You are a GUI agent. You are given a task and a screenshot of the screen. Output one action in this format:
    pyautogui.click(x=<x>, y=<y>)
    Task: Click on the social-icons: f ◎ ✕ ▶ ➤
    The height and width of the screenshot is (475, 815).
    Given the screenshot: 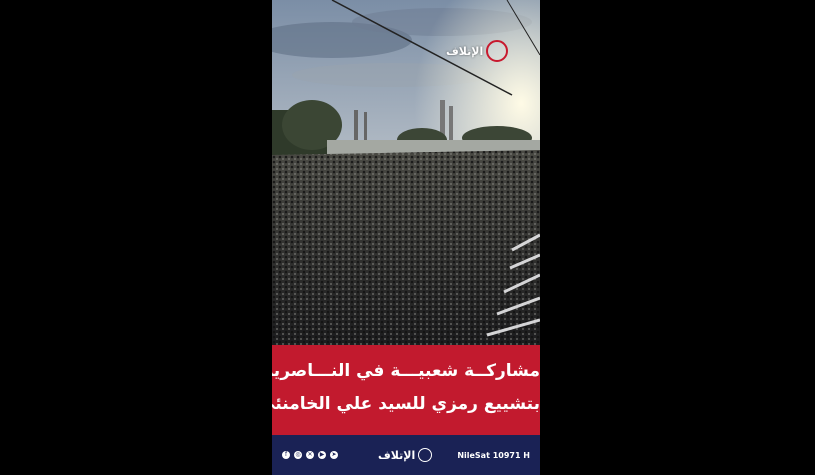 What is the action you would take?
    pyautogui.click(x=310, y=455)
    